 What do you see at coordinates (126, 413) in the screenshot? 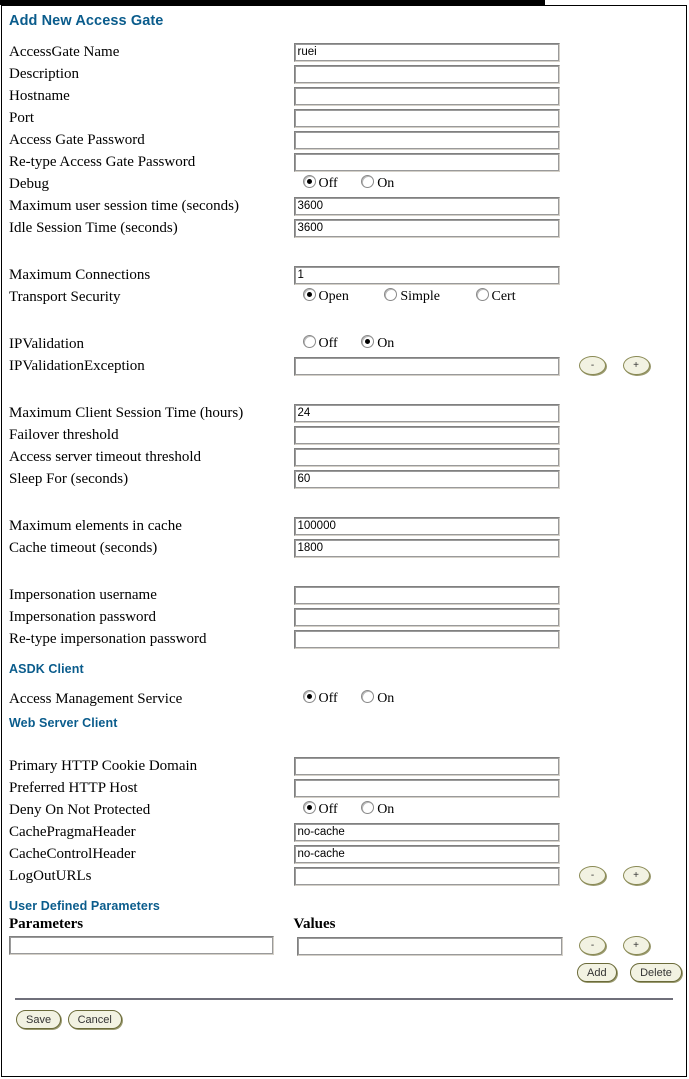
I see `label-max-client-session-time: Maximum Client Session Time (hours)` at bounding box center [126, 413].